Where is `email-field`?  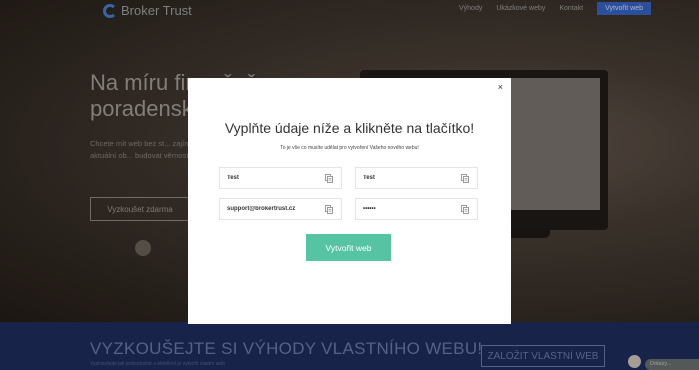 email-field is located at coordinates (280, 209).